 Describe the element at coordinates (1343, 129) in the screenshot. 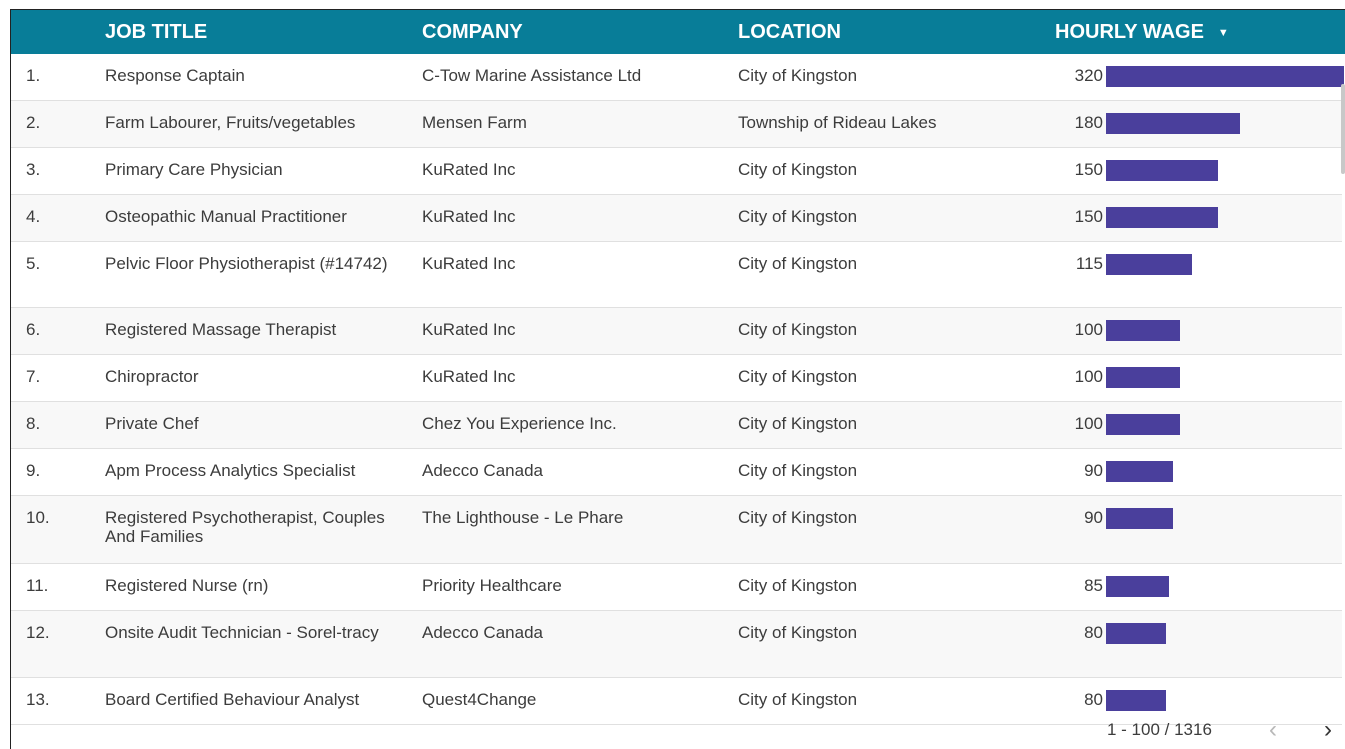

I see `scrollbar-thumb` at that location.